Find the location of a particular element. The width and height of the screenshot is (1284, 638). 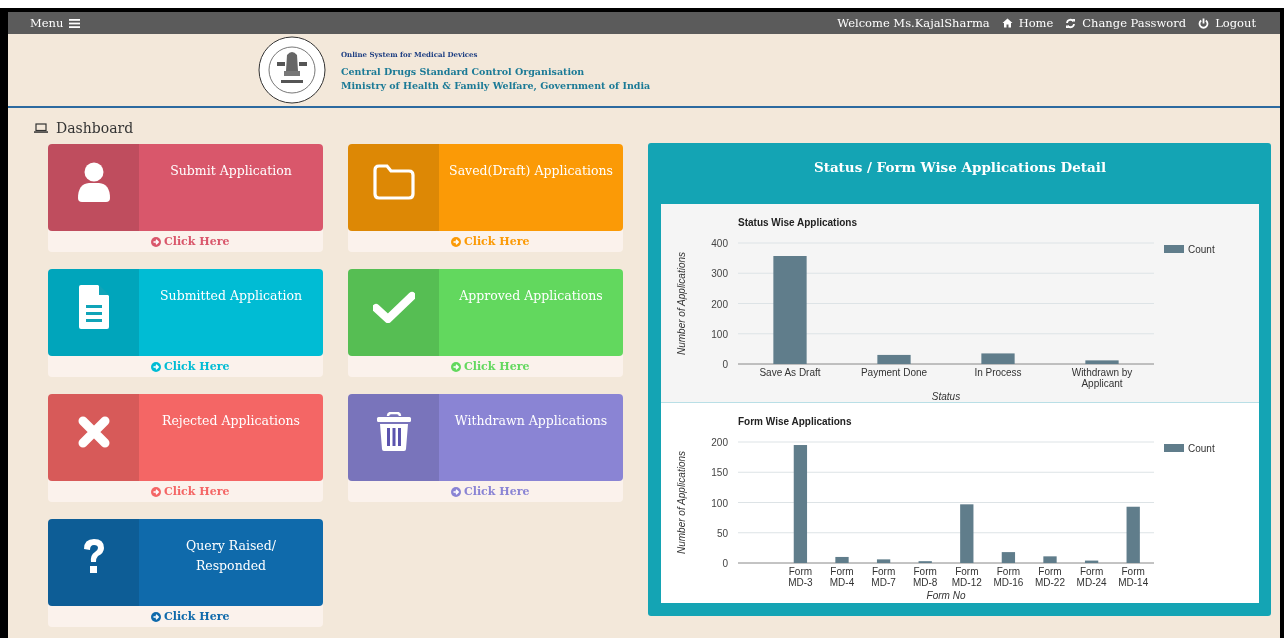

axis-title: Status is located at coordinates (946, 396).